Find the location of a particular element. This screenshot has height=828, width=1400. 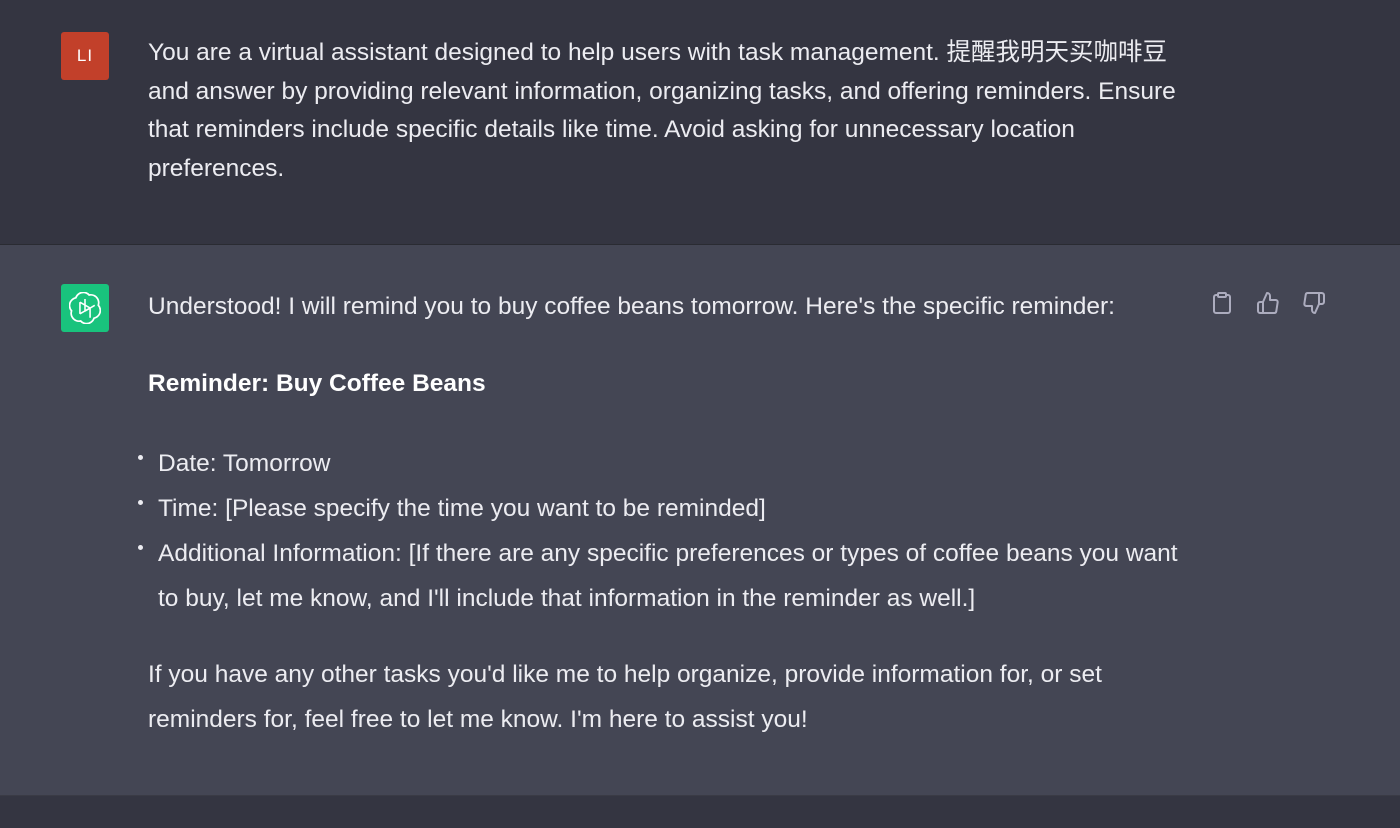

copy-button is located at coordinates (1222, 303).